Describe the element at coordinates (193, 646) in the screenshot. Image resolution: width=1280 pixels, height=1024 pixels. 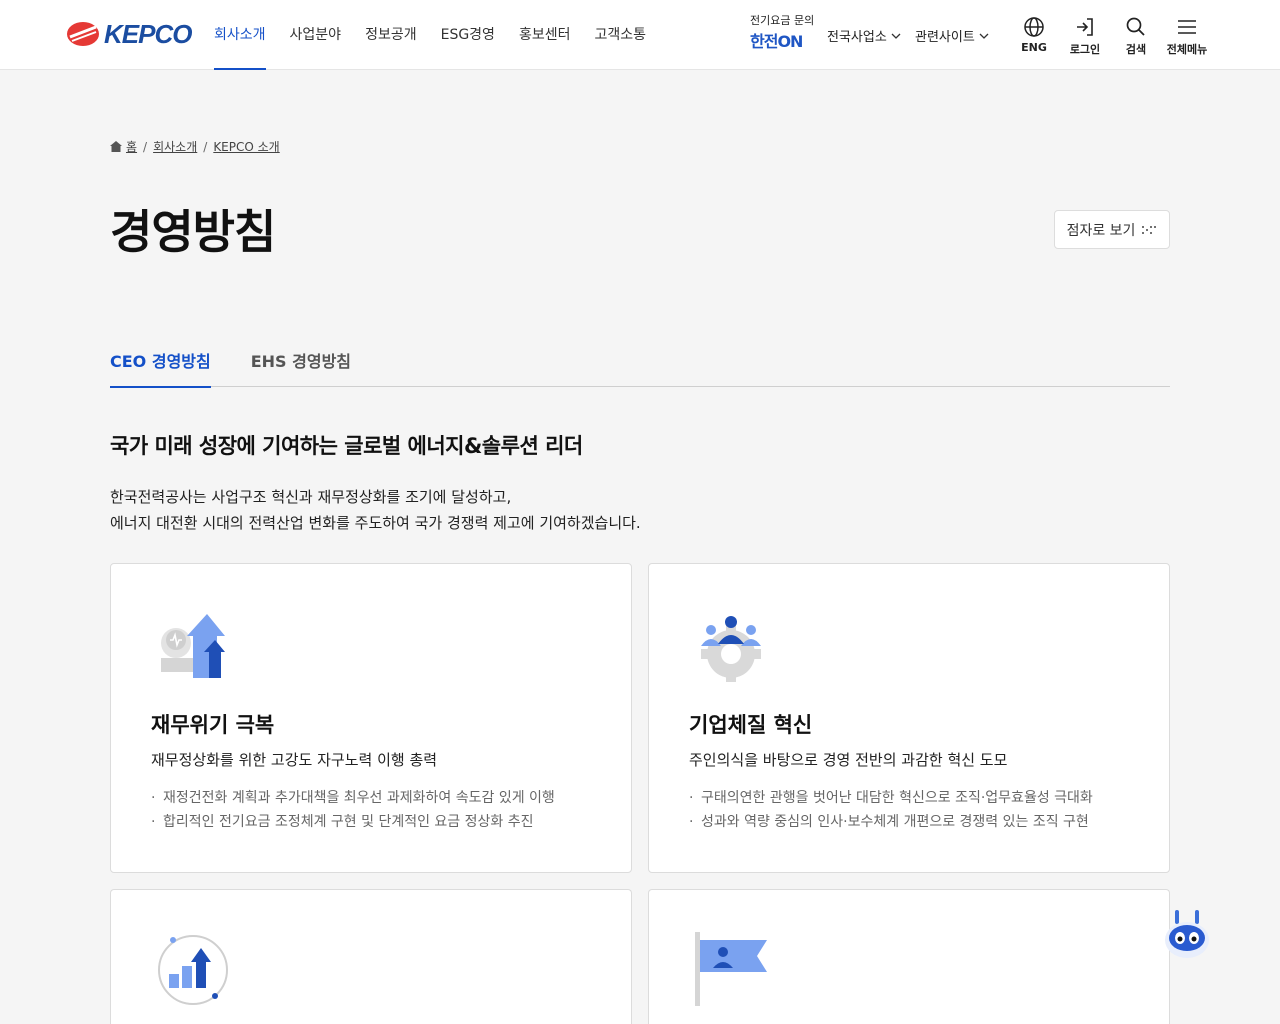
I see `financial-growth-icon` at that location.